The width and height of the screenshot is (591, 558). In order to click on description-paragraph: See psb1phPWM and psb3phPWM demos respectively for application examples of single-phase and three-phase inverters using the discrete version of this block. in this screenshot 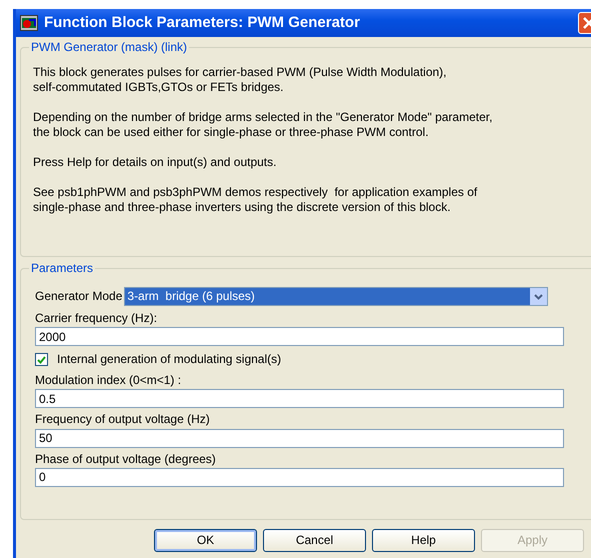, I will do `click(255, 200)`.